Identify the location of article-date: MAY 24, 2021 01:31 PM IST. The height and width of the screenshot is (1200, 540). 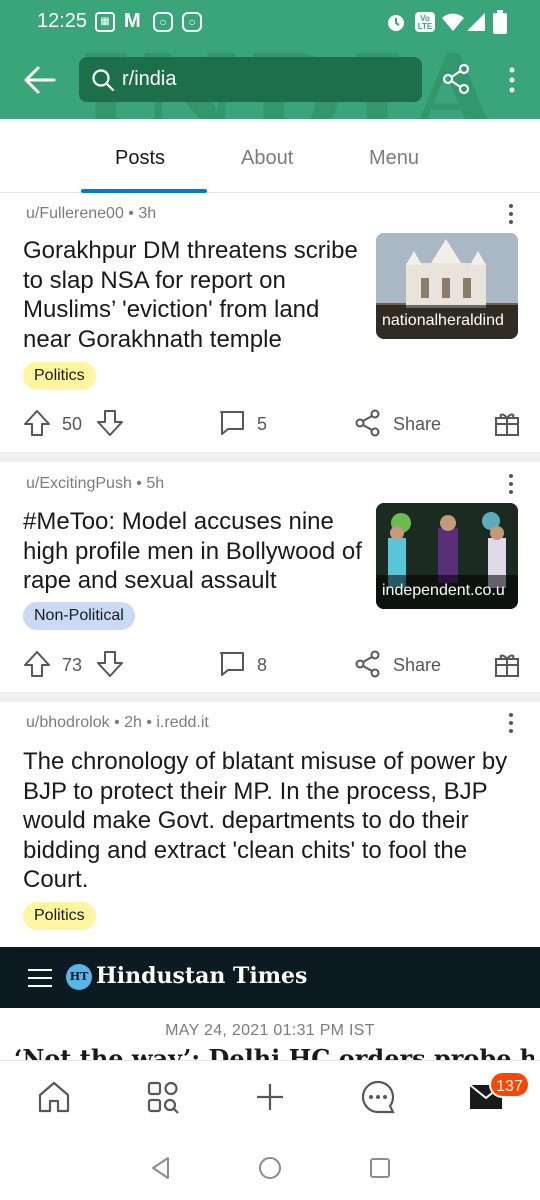
(270, 1030).